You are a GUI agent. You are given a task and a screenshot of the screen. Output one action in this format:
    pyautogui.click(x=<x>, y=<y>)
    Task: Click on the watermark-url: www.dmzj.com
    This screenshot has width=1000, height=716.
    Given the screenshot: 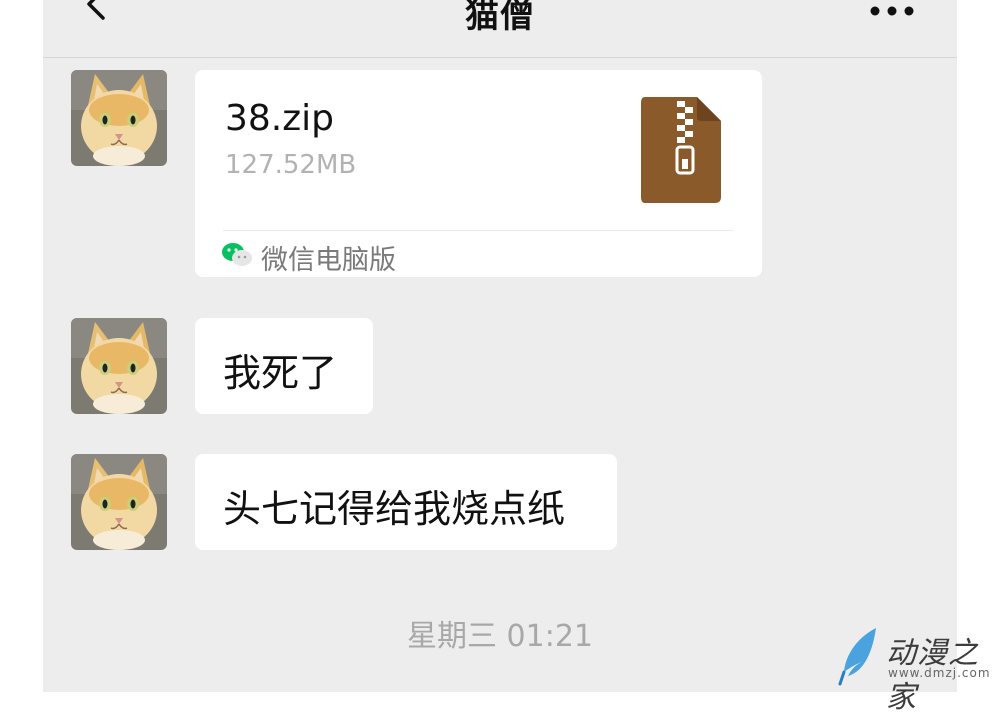 What is the action you would take?
    pyautogui.click(x=939, y=673)
    